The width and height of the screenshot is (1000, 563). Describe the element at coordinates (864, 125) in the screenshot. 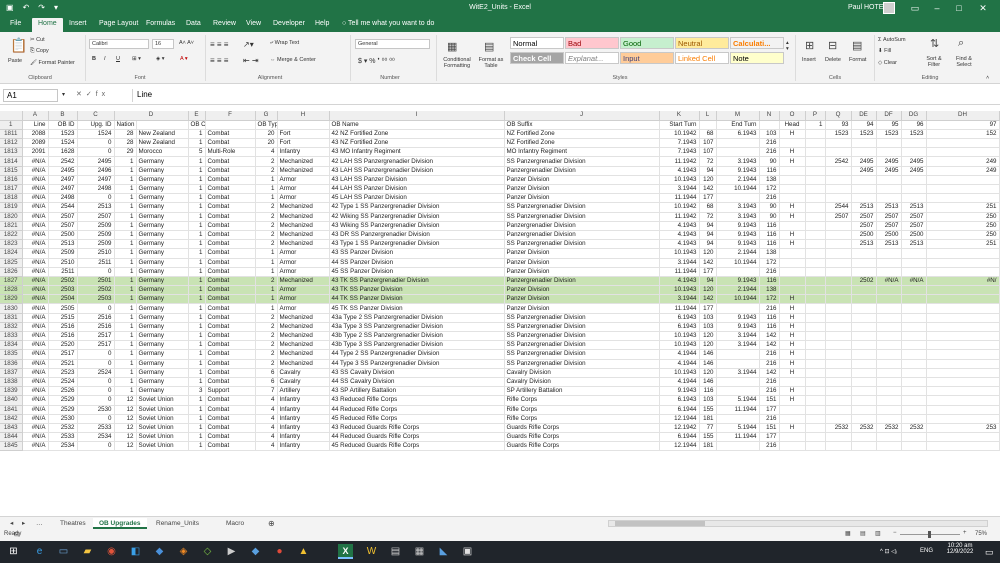

I see `cell: 94` at that location.